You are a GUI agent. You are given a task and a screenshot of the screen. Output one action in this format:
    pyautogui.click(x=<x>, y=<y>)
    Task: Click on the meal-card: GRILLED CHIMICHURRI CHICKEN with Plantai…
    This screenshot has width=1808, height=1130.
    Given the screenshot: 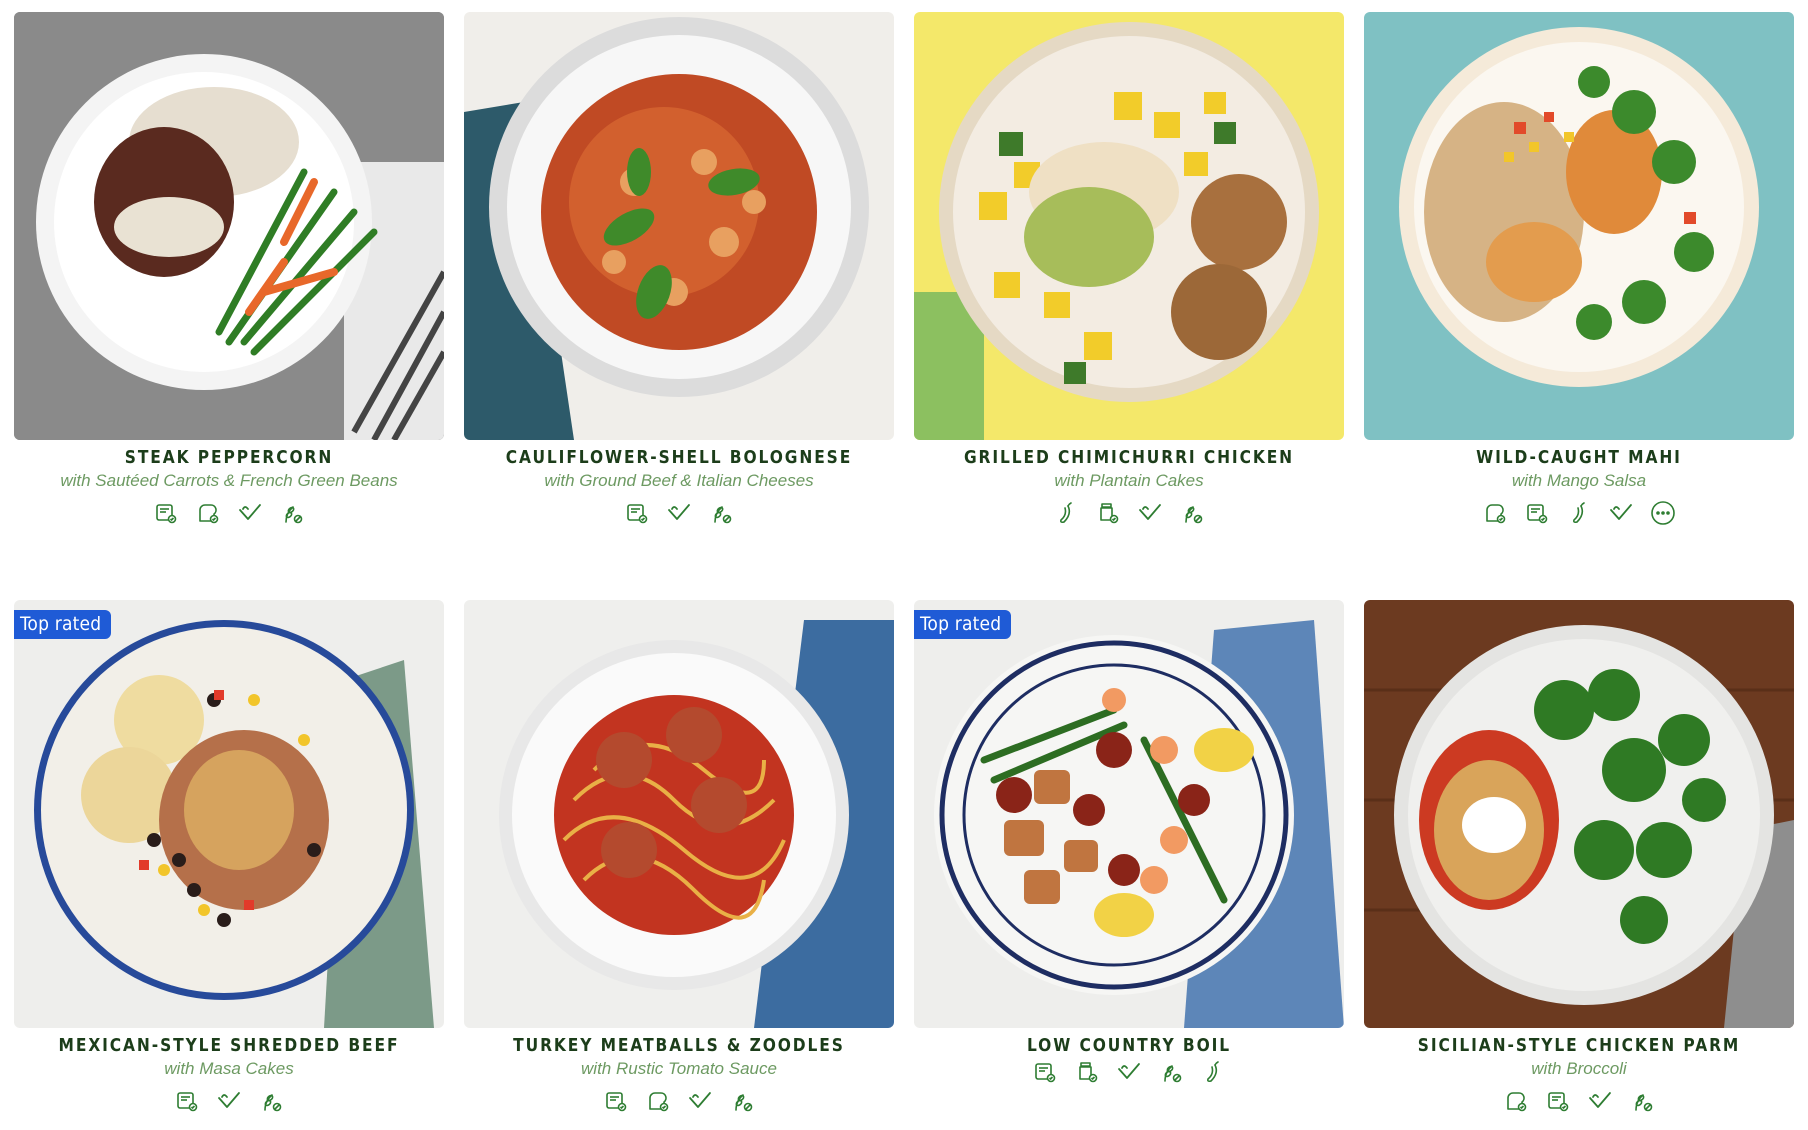 What is the action you would take?
    pyautogui.click(x=1129, y=272)
    